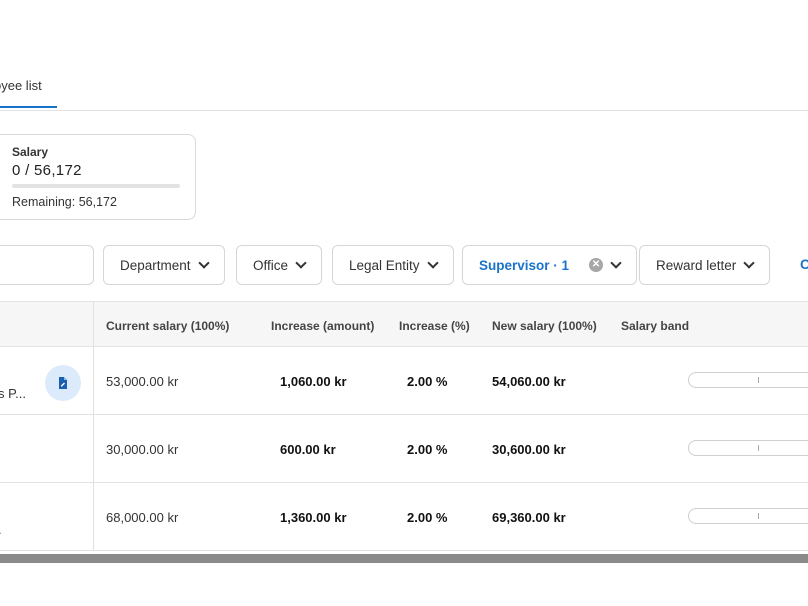  What do you see at coordinates (524, 265) in the screenshot?
I see `supervisor-filter-label: Supervisor · 1` at bounding box center [524, 265].